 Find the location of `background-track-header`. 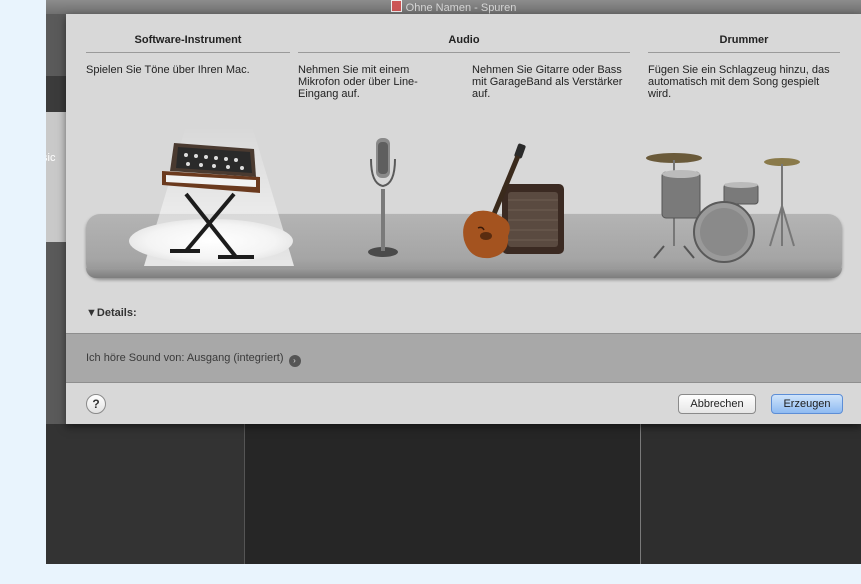

background-track-header is located at coordinates (56, 177).